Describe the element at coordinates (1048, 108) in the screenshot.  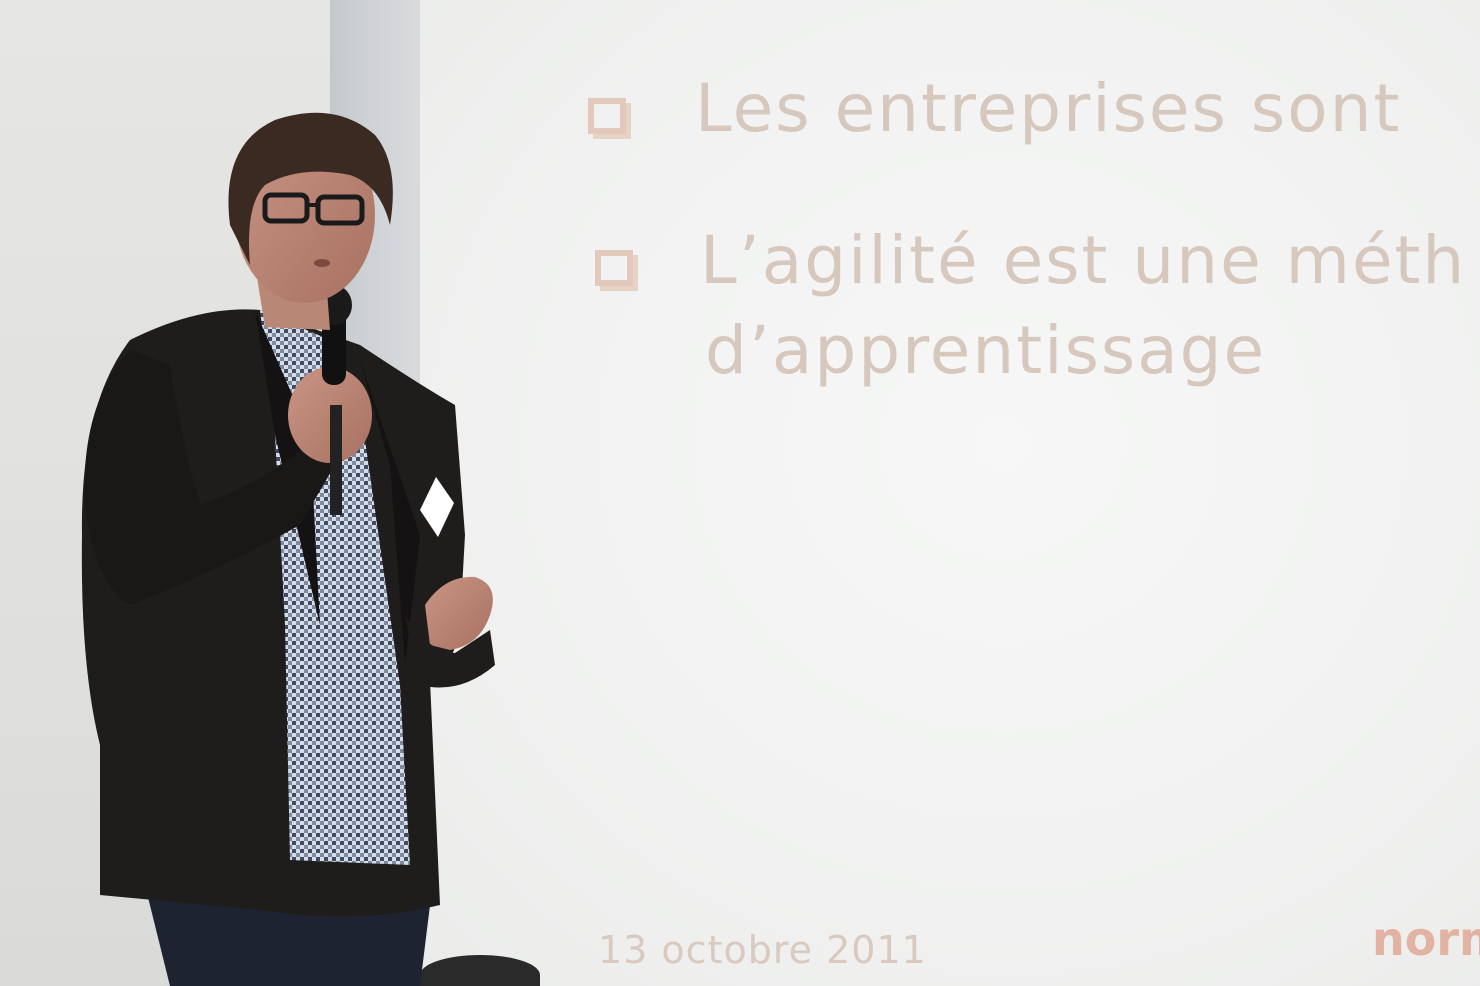
I see `slide-bullet-1: Les entreprises sont` at that location.